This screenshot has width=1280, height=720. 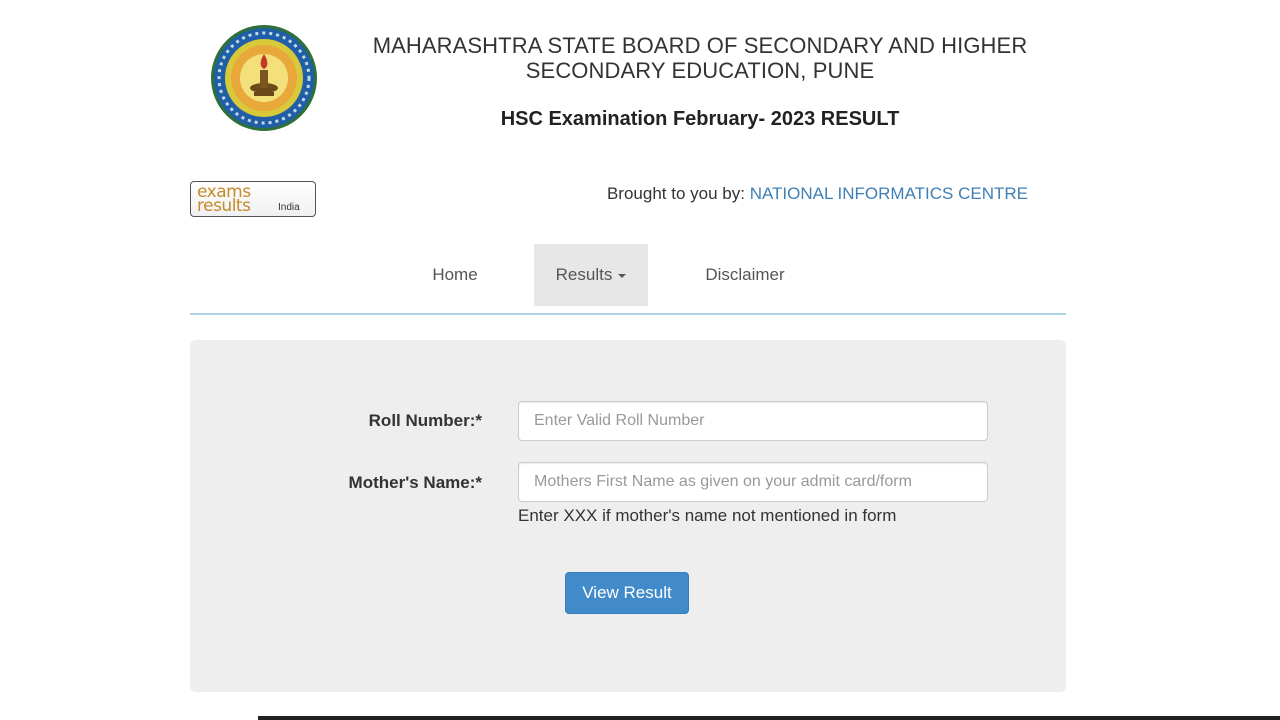 I want to click on nav-disclaimer-label: Disclaimer, so click(x=745, y=274).